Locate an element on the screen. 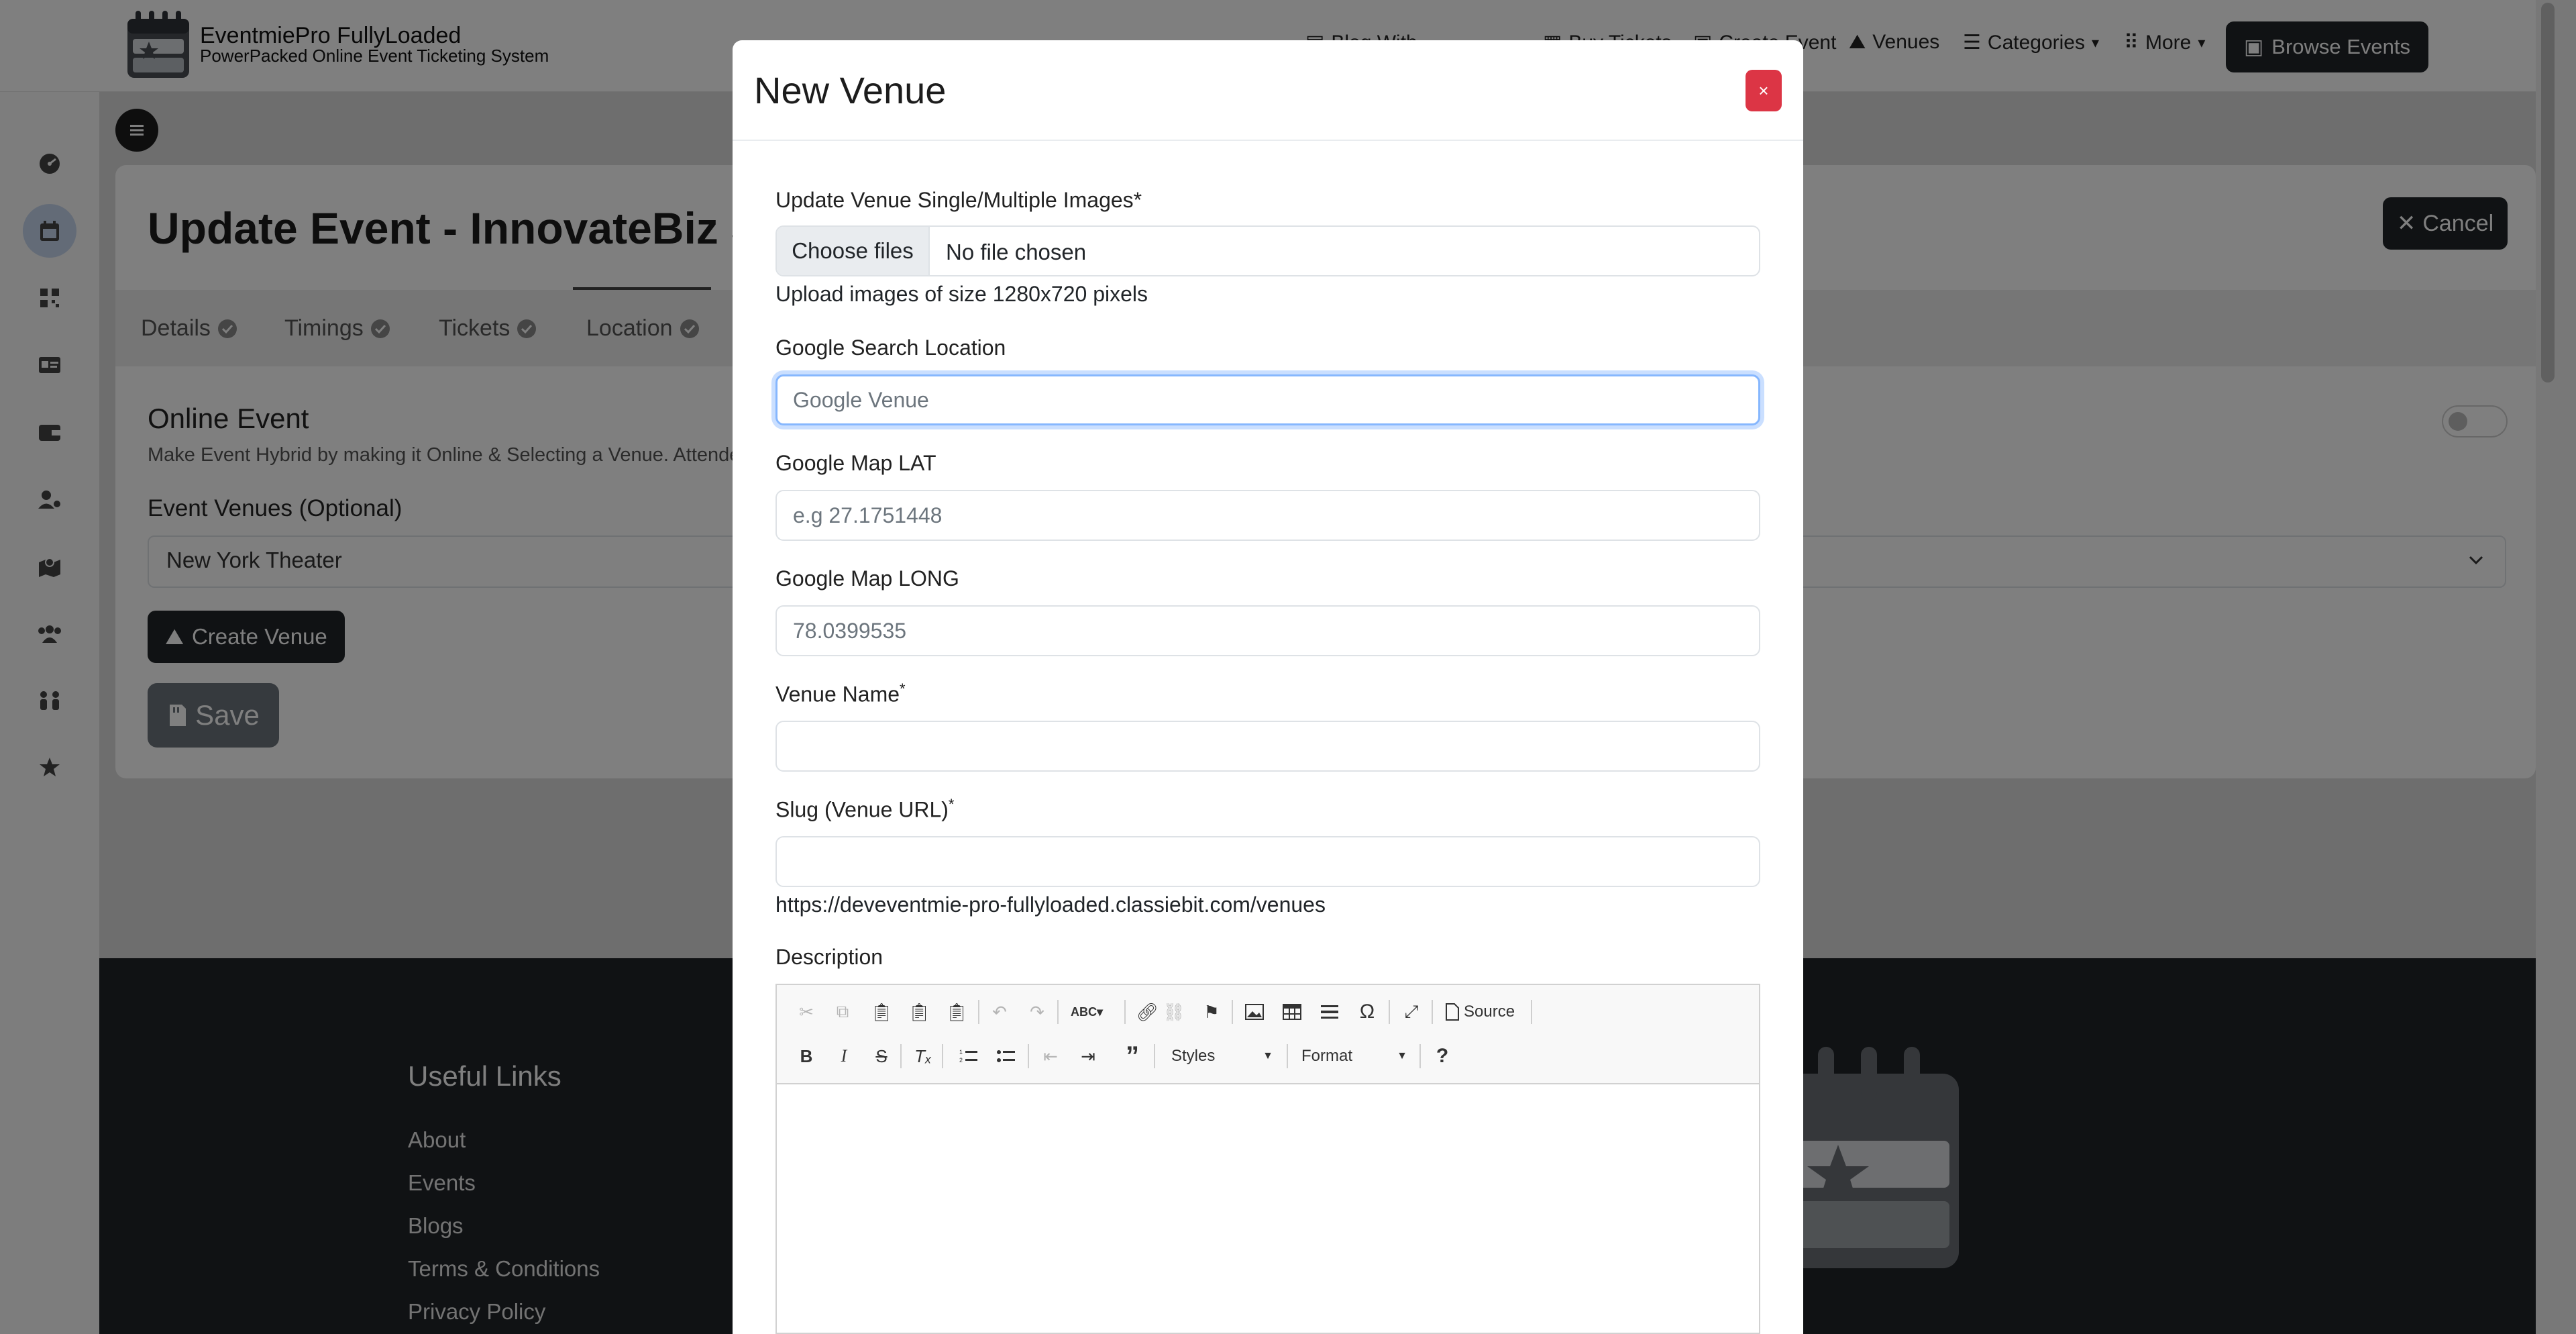 The height and width of the screenshot is (1334, 2576). unlink-icon: ⛓ is located at coordinates (1174, 1012).